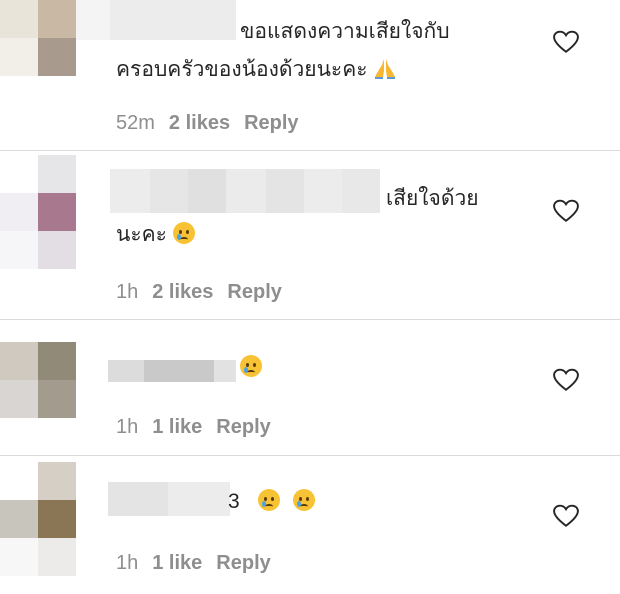 The height and width of the screenshot is (594, 620). I want to click on comment-text-line-1: เสียใจด้วย, so click(432, 198).